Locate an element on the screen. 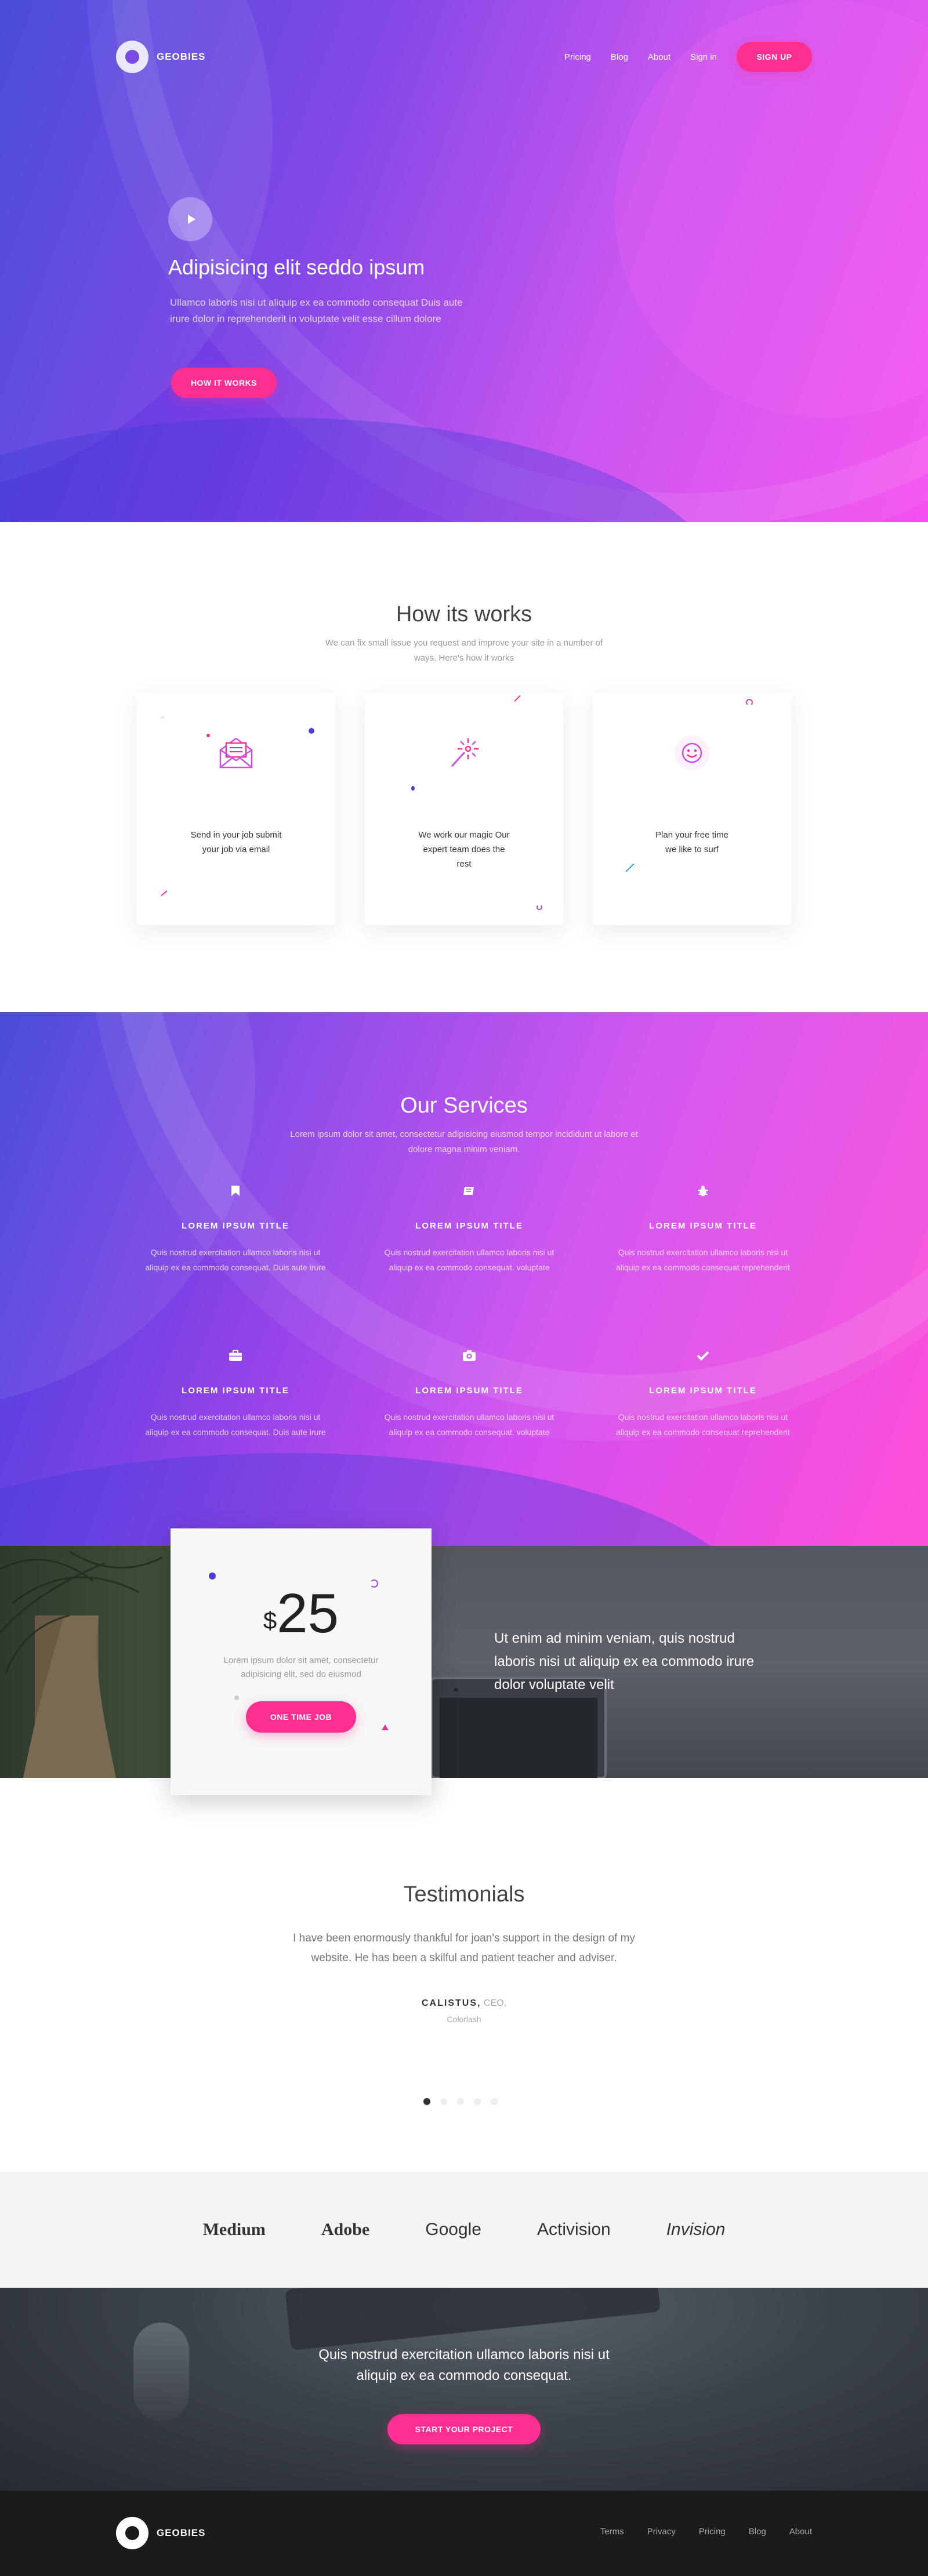 This screenshot has height=2576, width=928. logo-medium: Medium is located at coordinates (234, 2230).